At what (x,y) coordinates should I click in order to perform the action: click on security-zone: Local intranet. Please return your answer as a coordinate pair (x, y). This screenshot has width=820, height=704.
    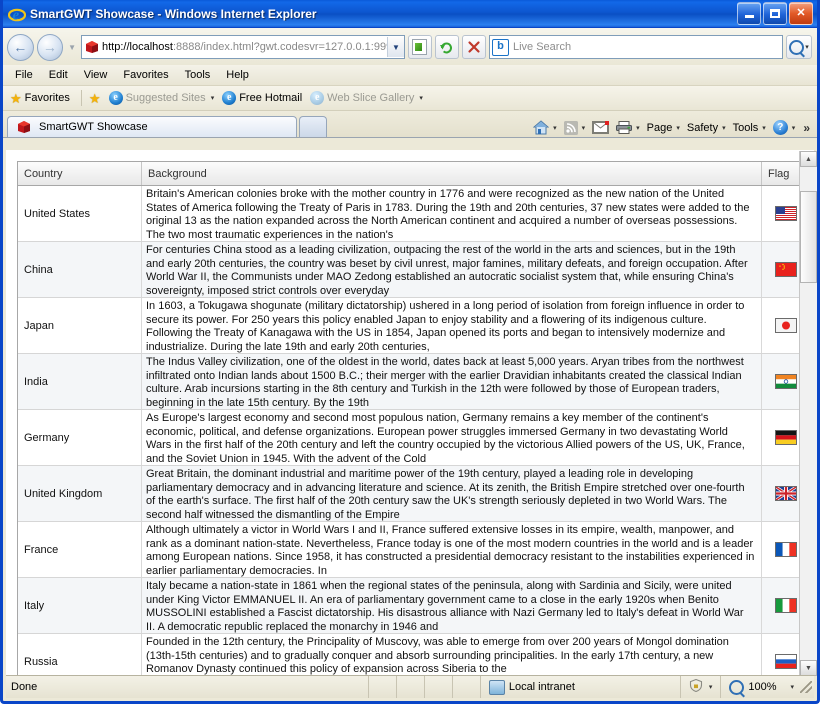
    Looking at the image, I should click on (579, 687).